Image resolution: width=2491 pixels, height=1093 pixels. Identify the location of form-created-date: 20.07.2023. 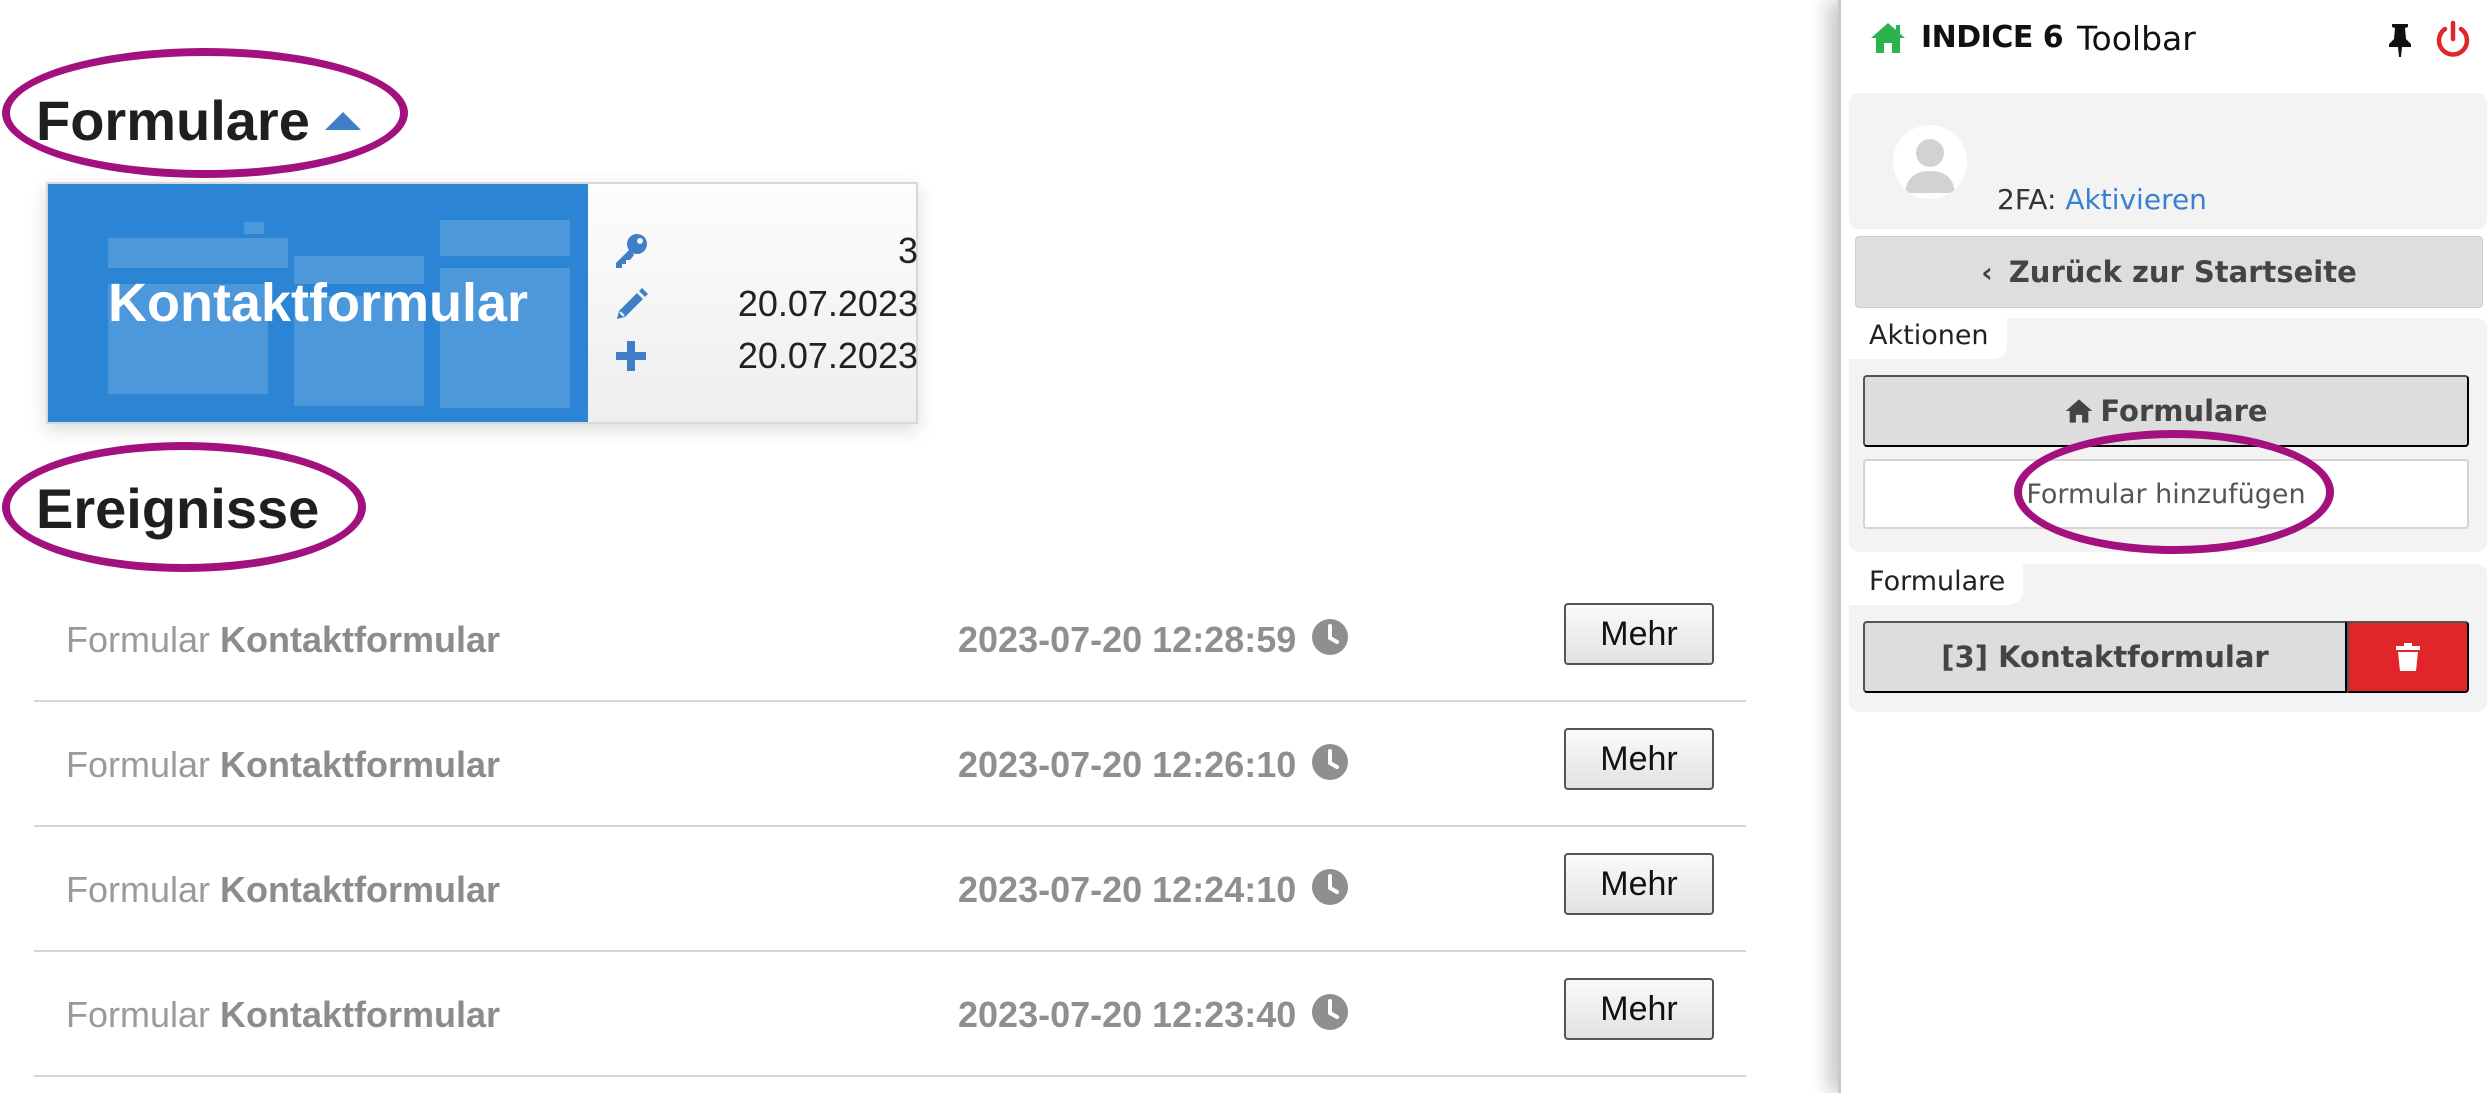
(827, 355).